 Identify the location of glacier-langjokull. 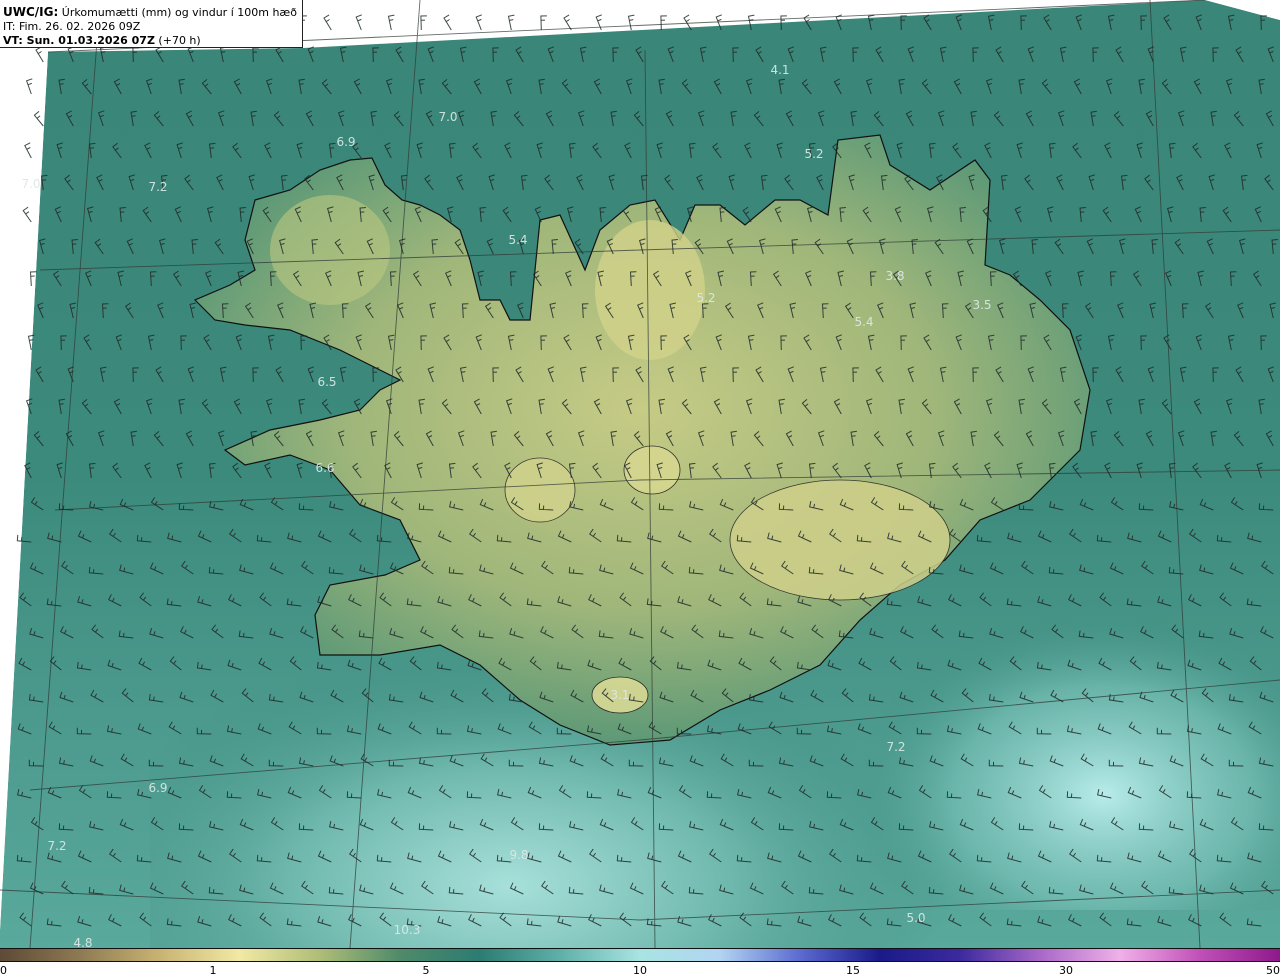
(540, 490).